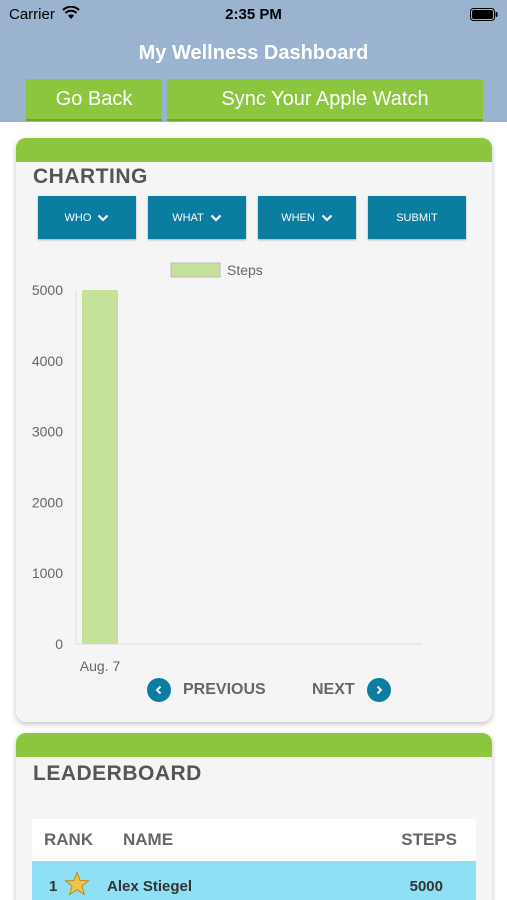  I want to click on legend-label: Steps, so click(245, 270).